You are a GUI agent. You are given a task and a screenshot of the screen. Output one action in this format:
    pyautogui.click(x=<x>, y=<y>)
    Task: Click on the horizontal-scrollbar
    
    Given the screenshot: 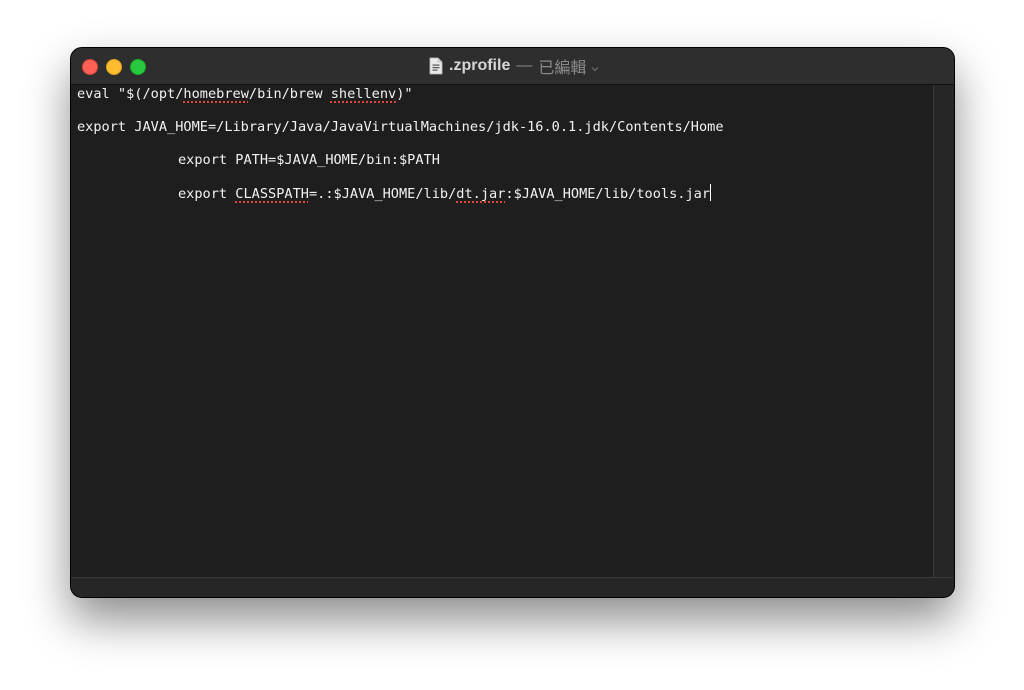 What is the action you would take?
    pyautogui.click(x=512, y=587)
    